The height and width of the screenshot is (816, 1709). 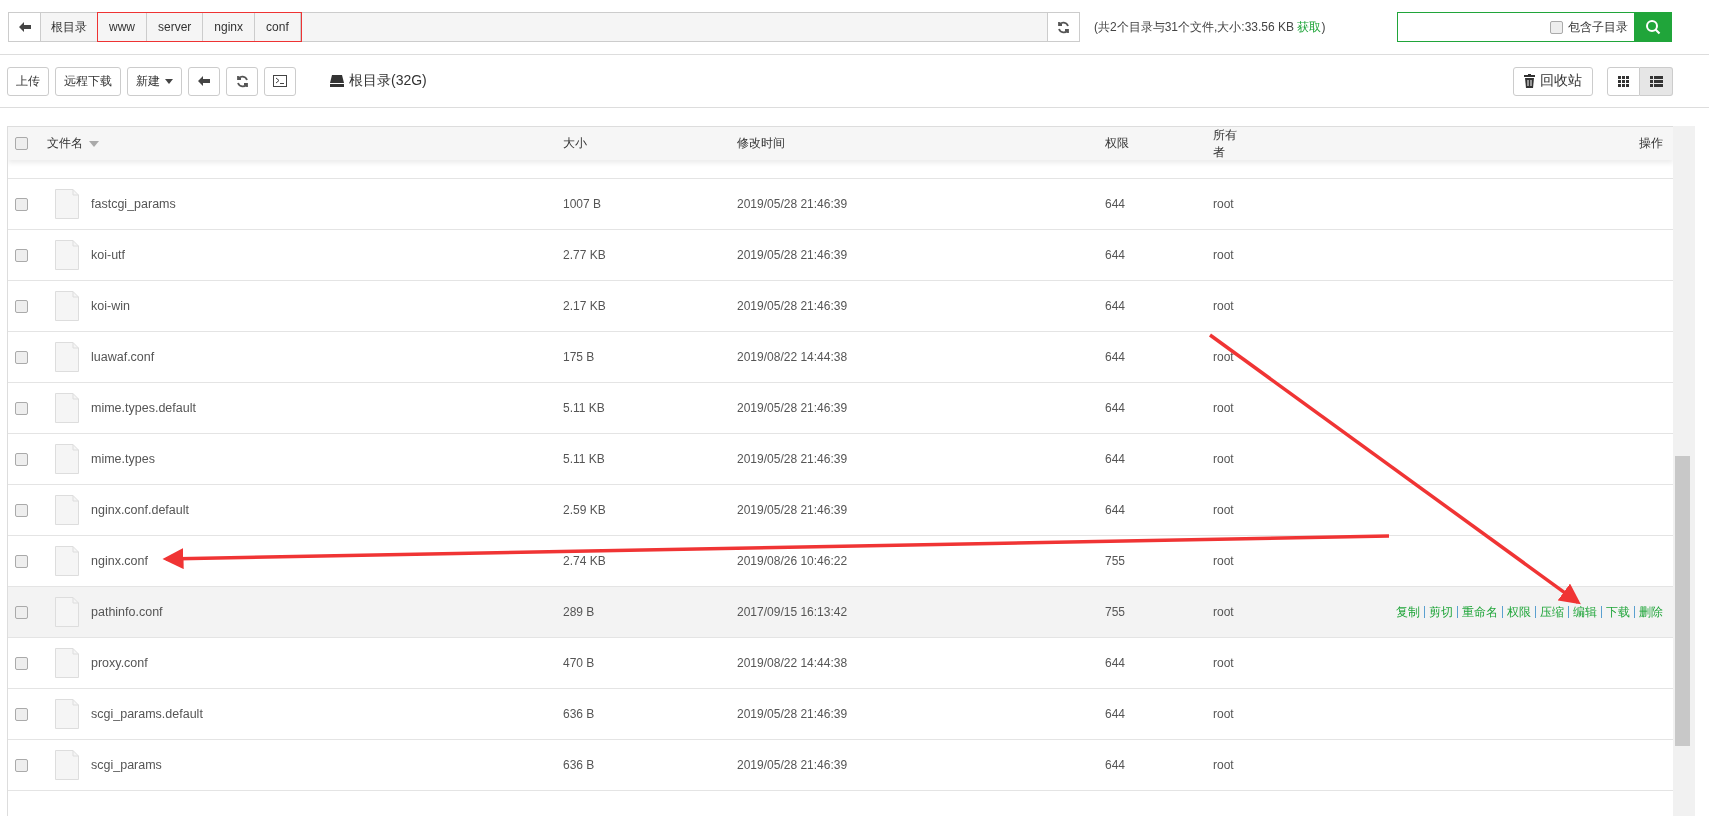 What do you see at coordinates (169, 81) in the screenshot?
I see `caret-icon` at bounding box center [169, 81].